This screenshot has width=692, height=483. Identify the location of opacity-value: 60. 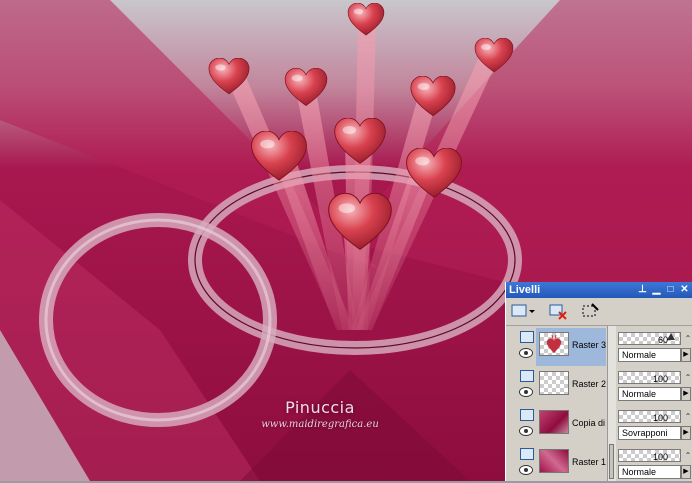
(662, 340).